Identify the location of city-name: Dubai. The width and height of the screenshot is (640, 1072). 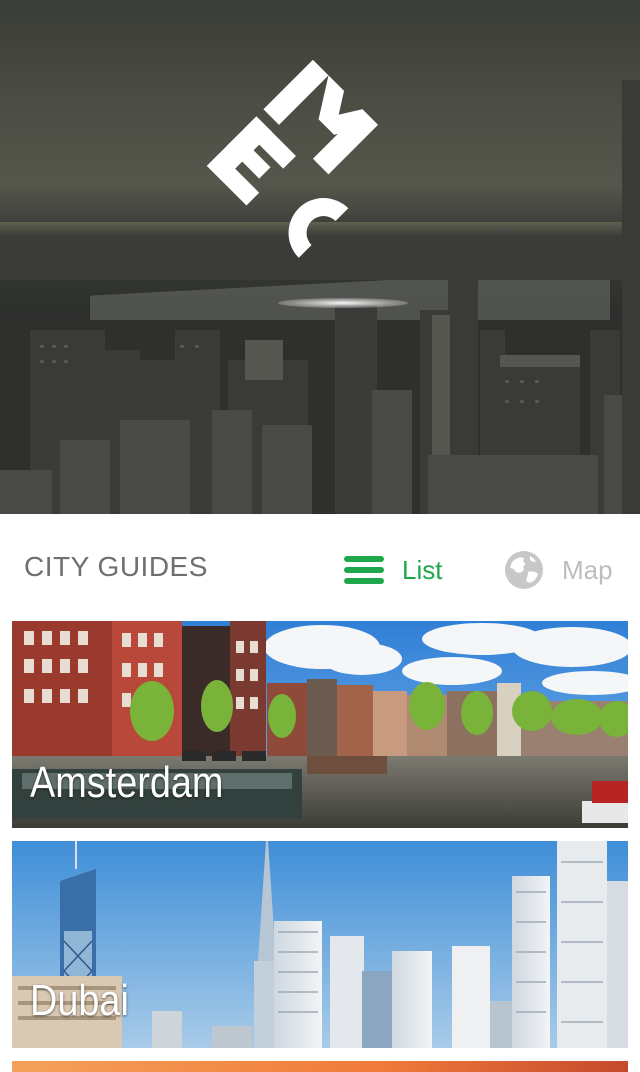
(79, 1000).